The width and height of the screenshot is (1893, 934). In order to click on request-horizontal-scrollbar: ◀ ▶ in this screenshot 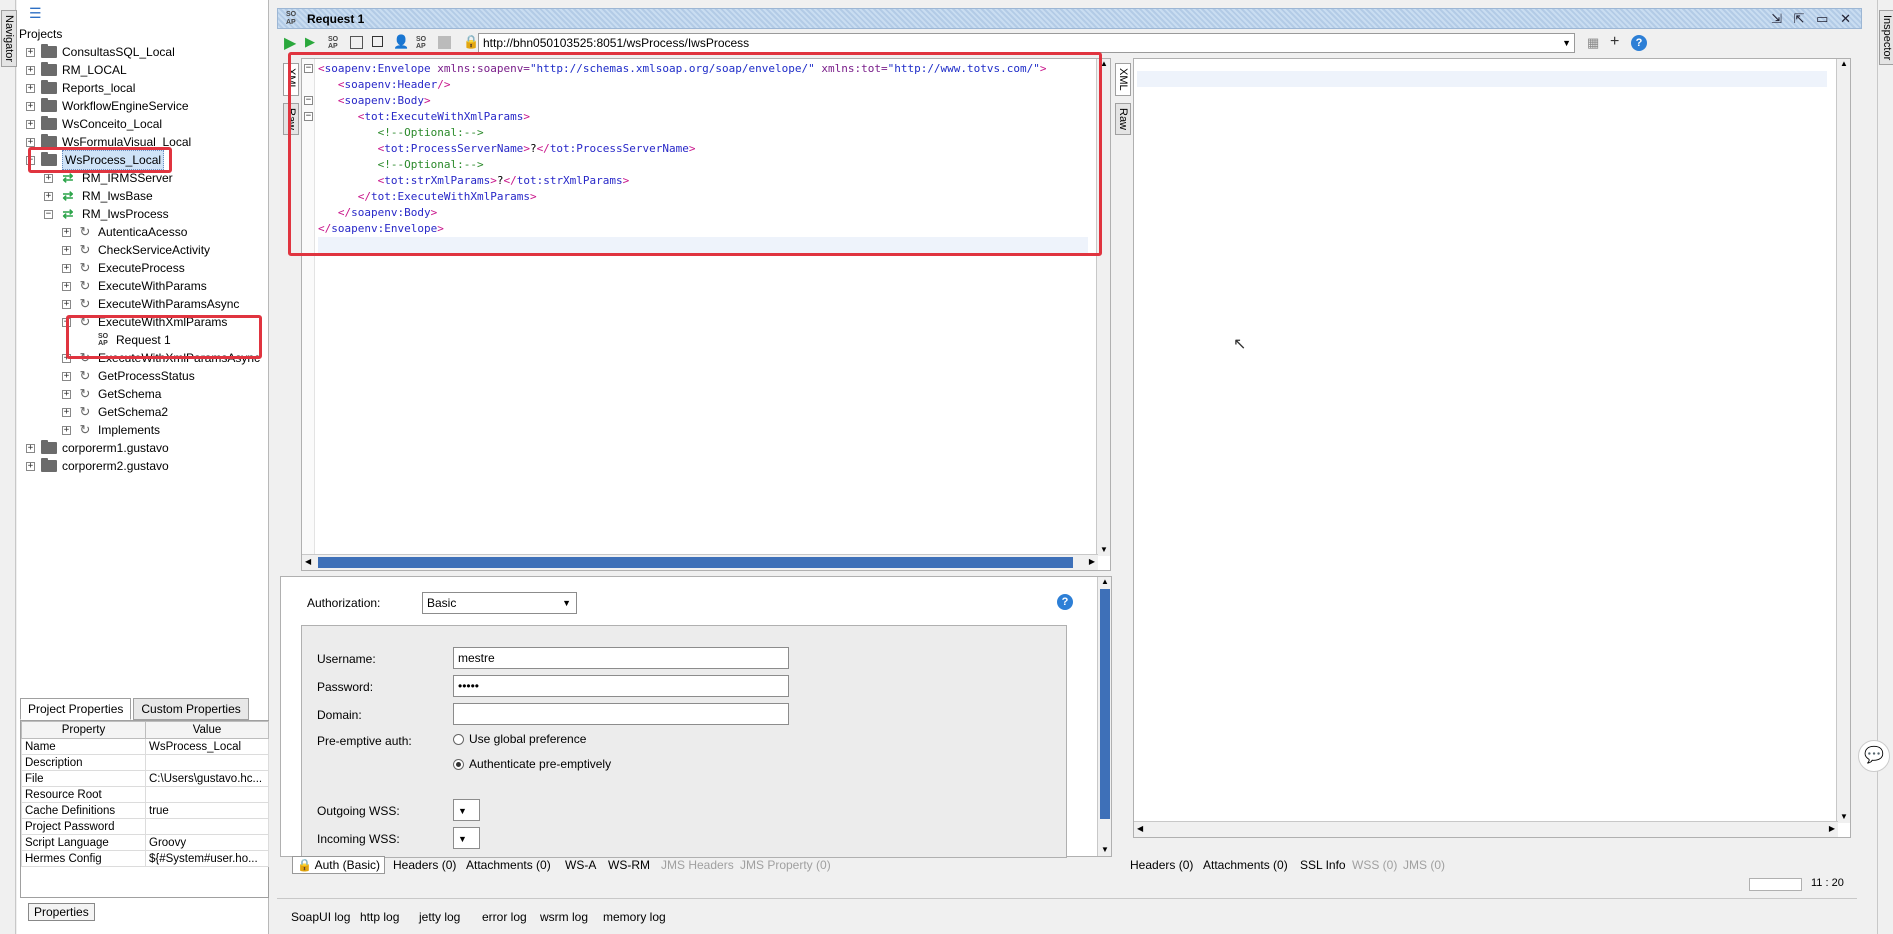, I will do `click(700, 562)`.